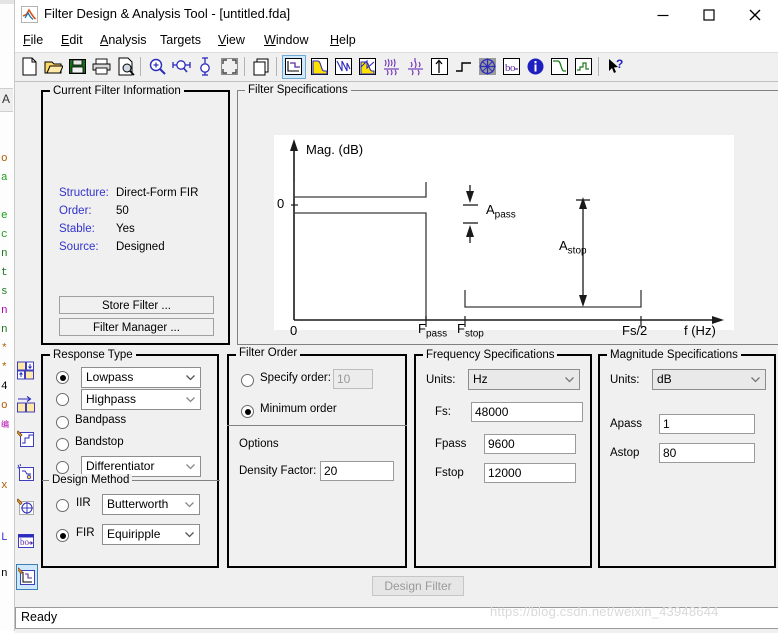 The image size is (778, 633). Describe the element at coordinates (141, 399) in the screenshot. I see `highpass-dropdown: Highpass` at that location.